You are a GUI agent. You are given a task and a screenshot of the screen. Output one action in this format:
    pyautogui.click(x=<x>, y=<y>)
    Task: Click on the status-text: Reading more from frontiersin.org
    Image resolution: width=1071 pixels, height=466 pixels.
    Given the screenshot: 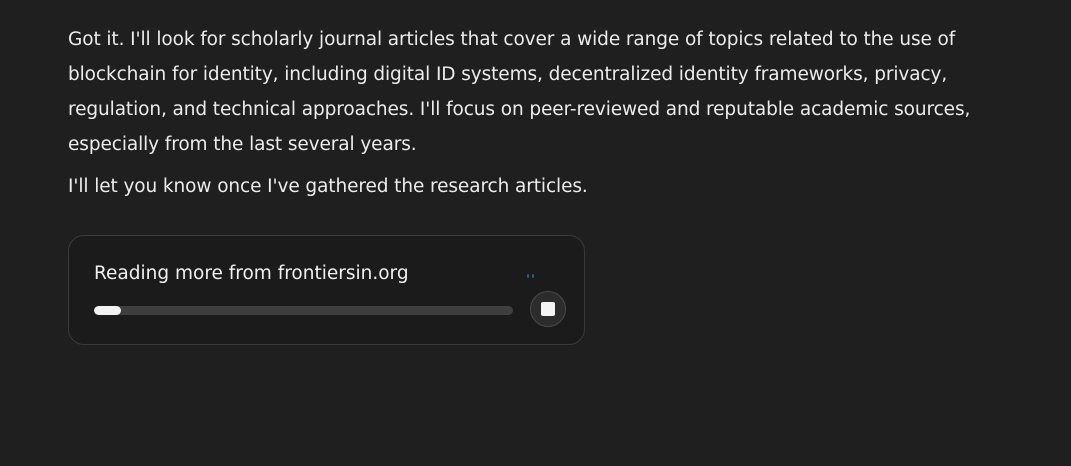 What is the action you would take?
    pyautogui.click(x=251, y=273)
    